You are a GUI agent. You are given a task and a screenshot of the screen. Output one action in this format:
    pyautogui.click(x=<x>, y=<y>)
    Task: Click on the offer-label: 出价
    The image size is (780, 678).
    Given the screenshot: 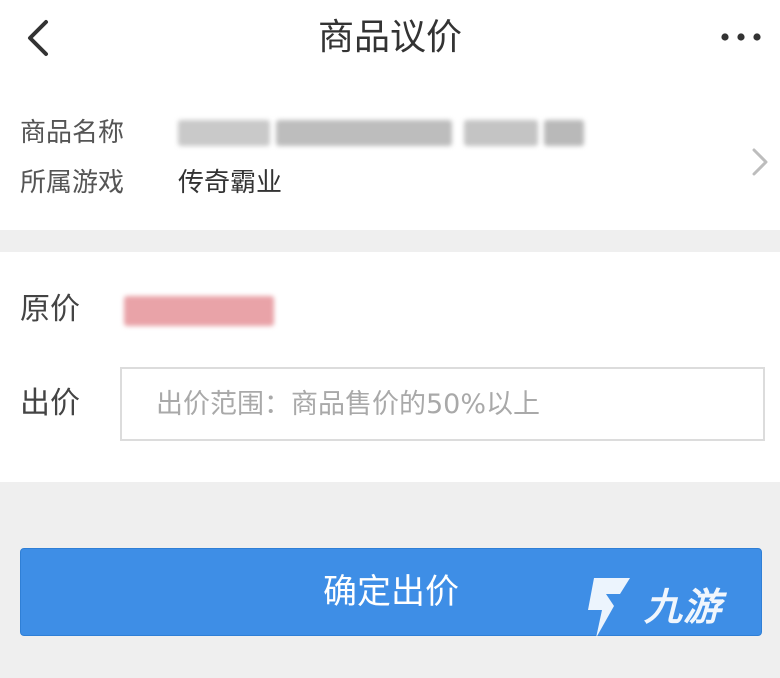 What is the action you would take?
    pyautogui.click(x=50, y=403)
    